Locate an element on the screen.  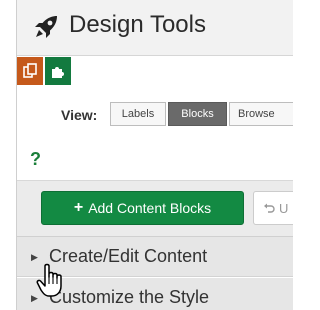
view-browse-button: Browse is located at coordinates (261, 114).